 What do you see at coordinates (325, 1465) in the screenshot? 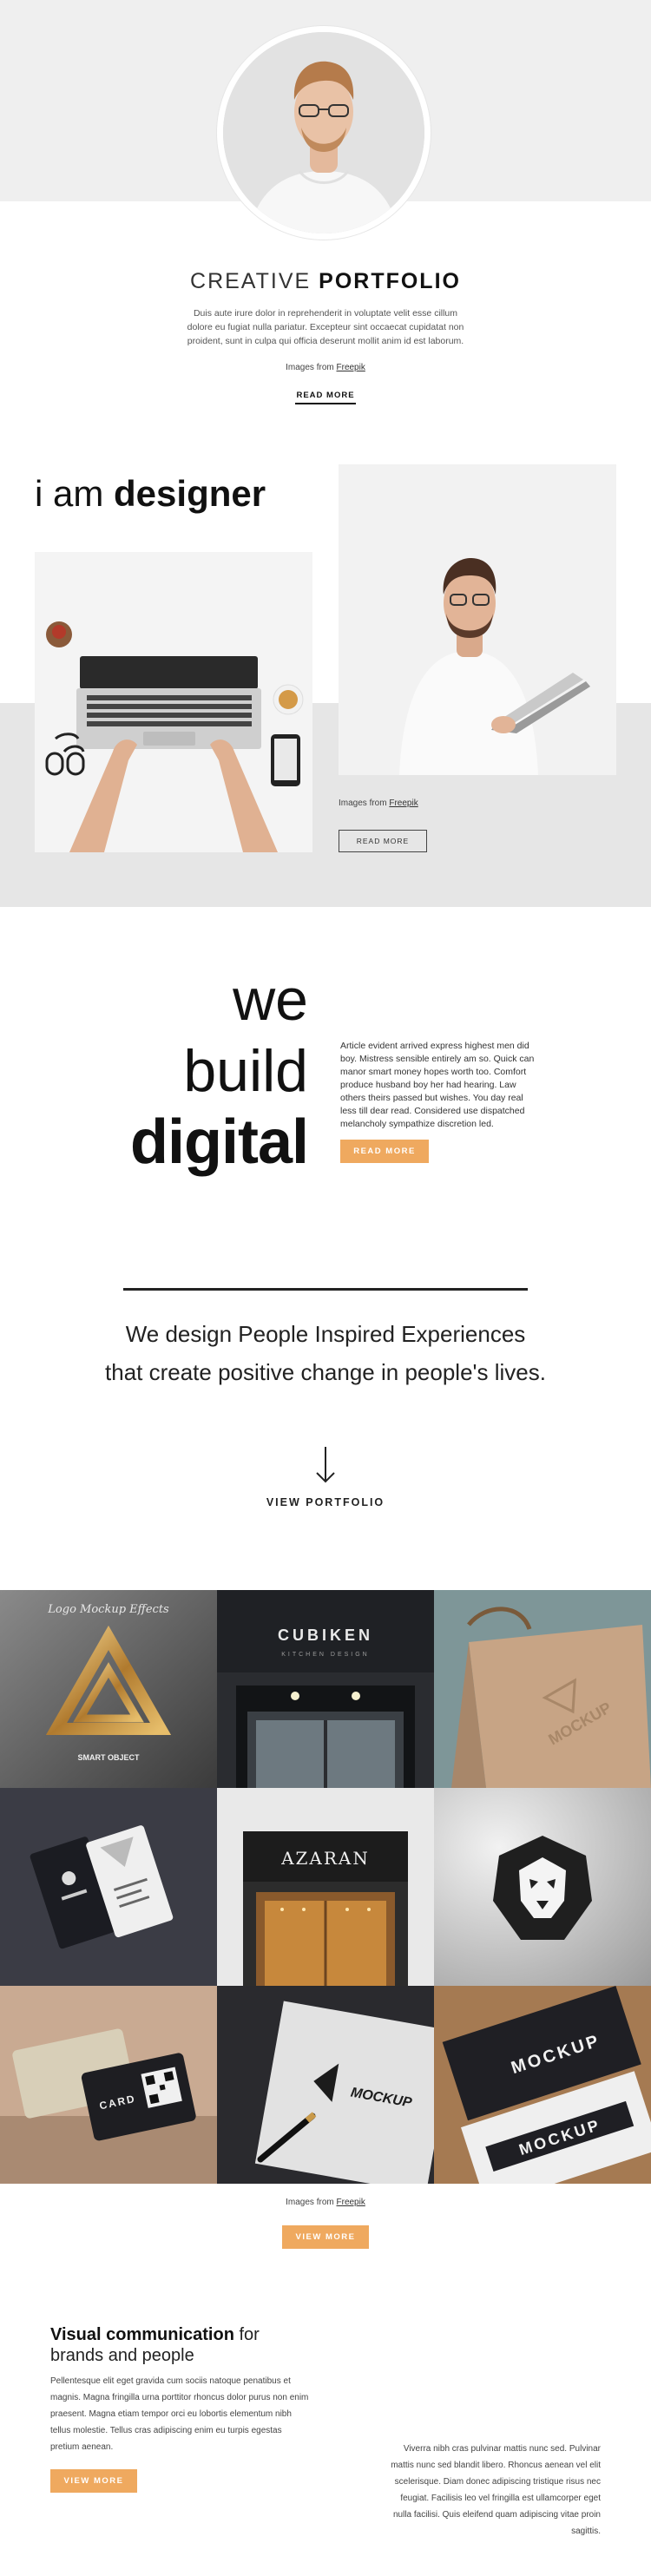
I see `arrow-down-icon` at bounding box center [325, 1465].